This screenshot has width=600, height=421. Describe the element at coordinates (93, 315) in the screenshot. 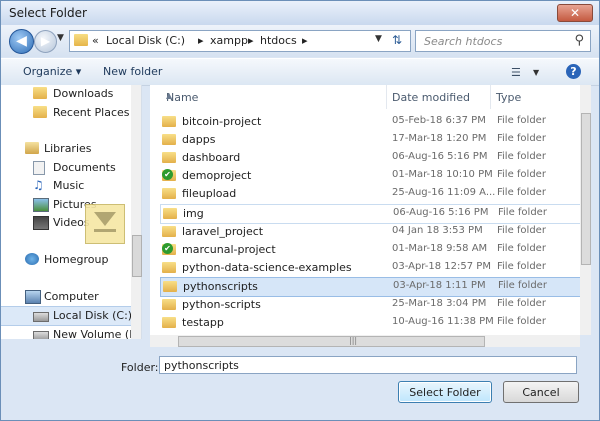

I see `nav-item-label: Local Disk (C:)` at that location.